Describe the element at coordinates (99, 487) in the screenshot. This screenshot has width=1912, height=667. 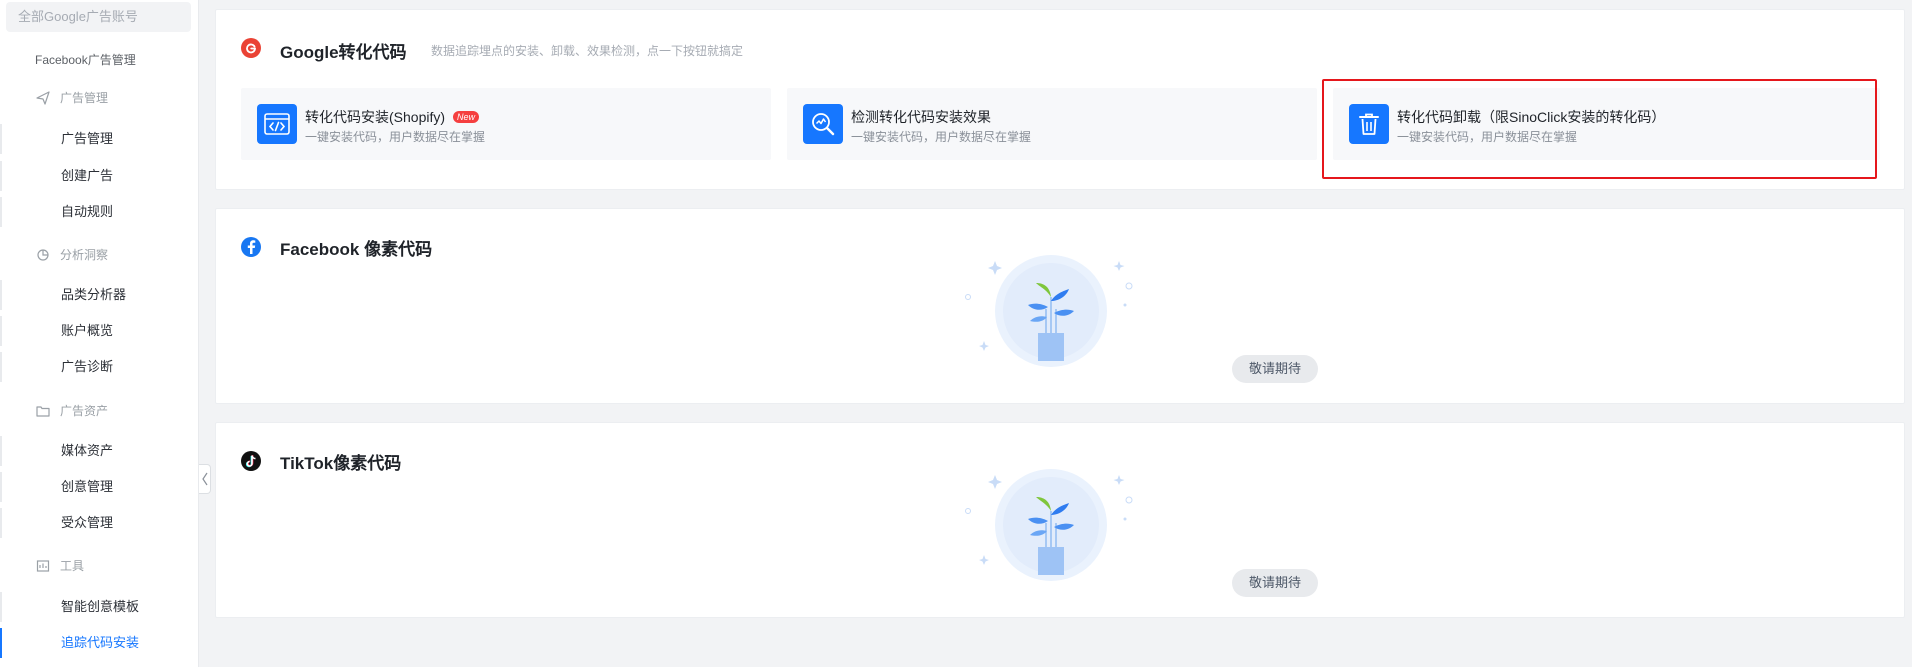
I see `sidebar-item-creative-management: 创意管理` at that location.